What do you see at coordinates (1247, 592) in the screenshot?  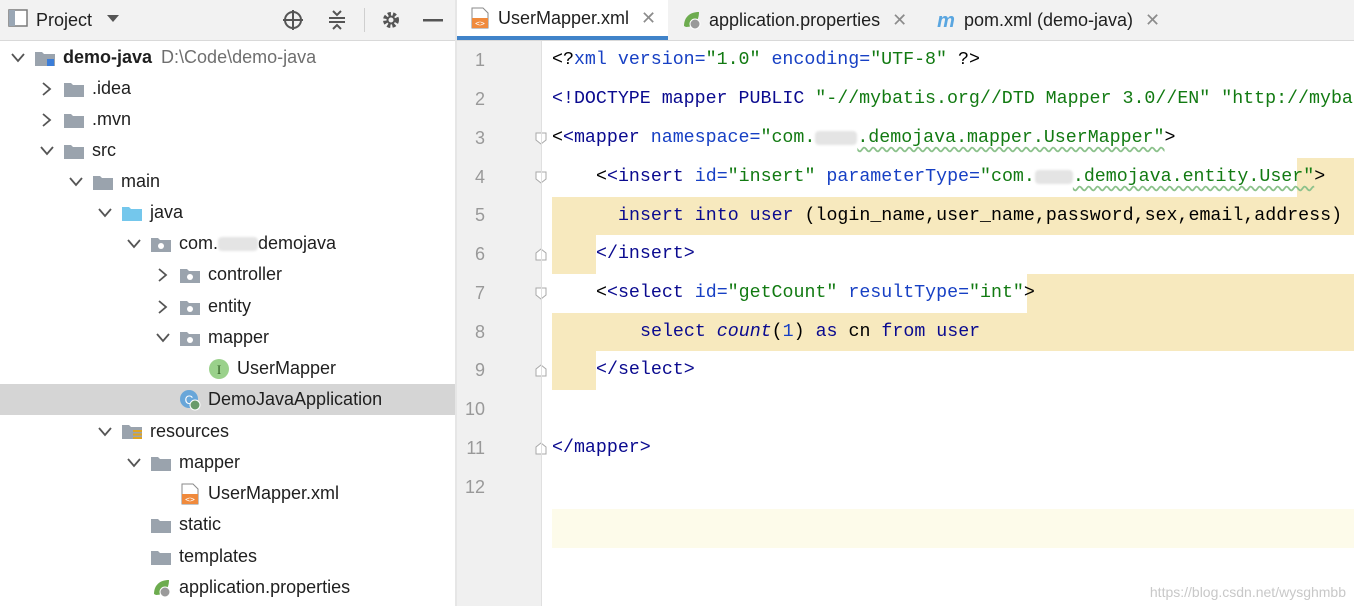 I see `watermark-text: https://blog.csdn.net/wysghmbb` at bounding box center [1247, 592].